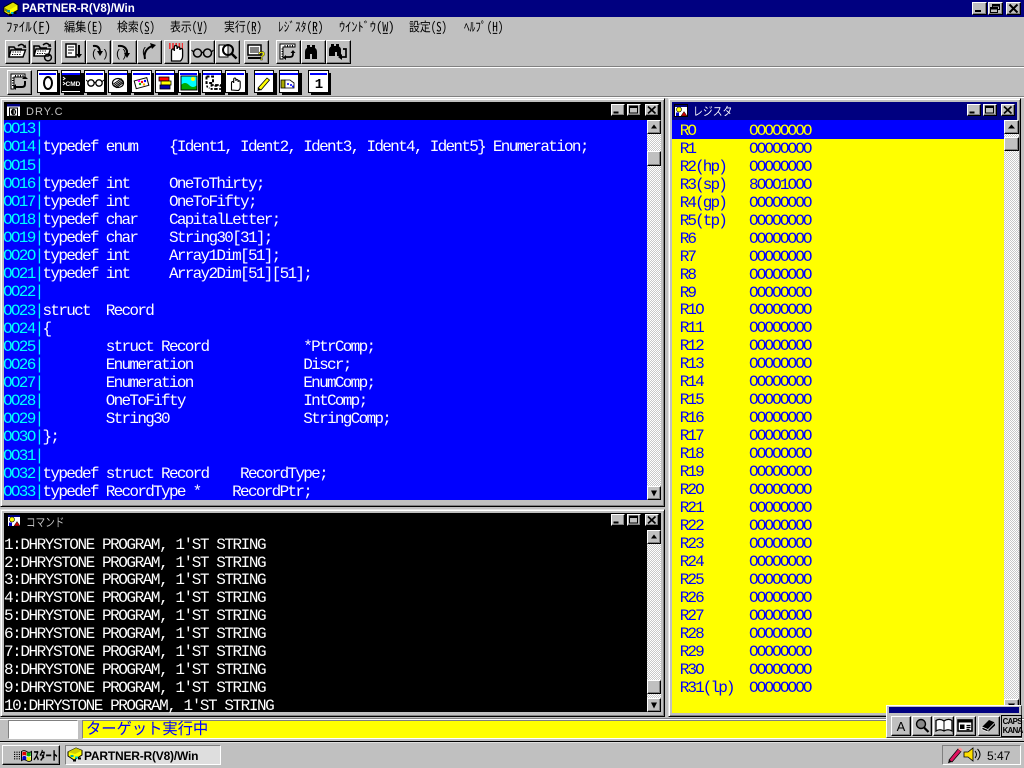 The height and width of the screenshot is (768, 1024). Describe the element at coordinates (73, 84) in the screenshot. I see `svg-text: CMD` at that location.